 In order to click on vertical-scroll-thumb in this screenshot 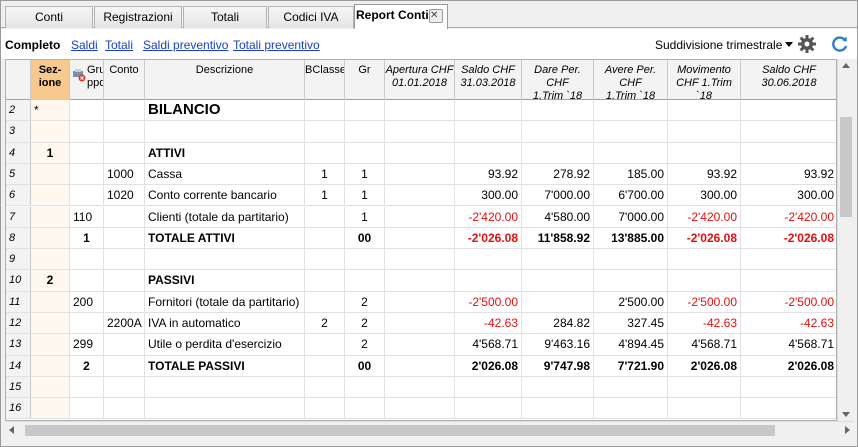, I will do `click(846, 167)`.